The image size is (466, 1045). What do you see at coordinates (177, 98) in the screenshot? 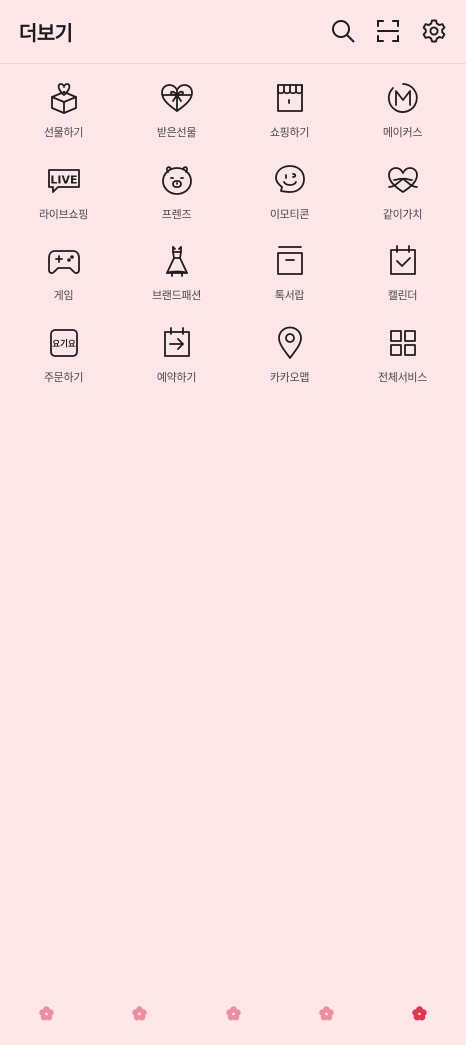
I see `received-gift-heart-icon` at bounding box center [177, 98].